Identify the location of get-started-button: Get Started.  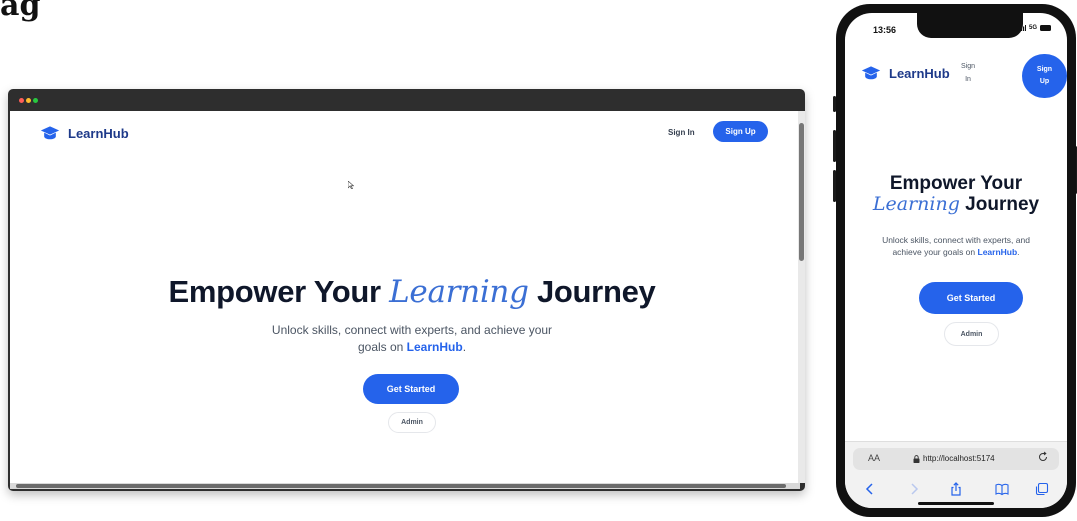
(411, 389).